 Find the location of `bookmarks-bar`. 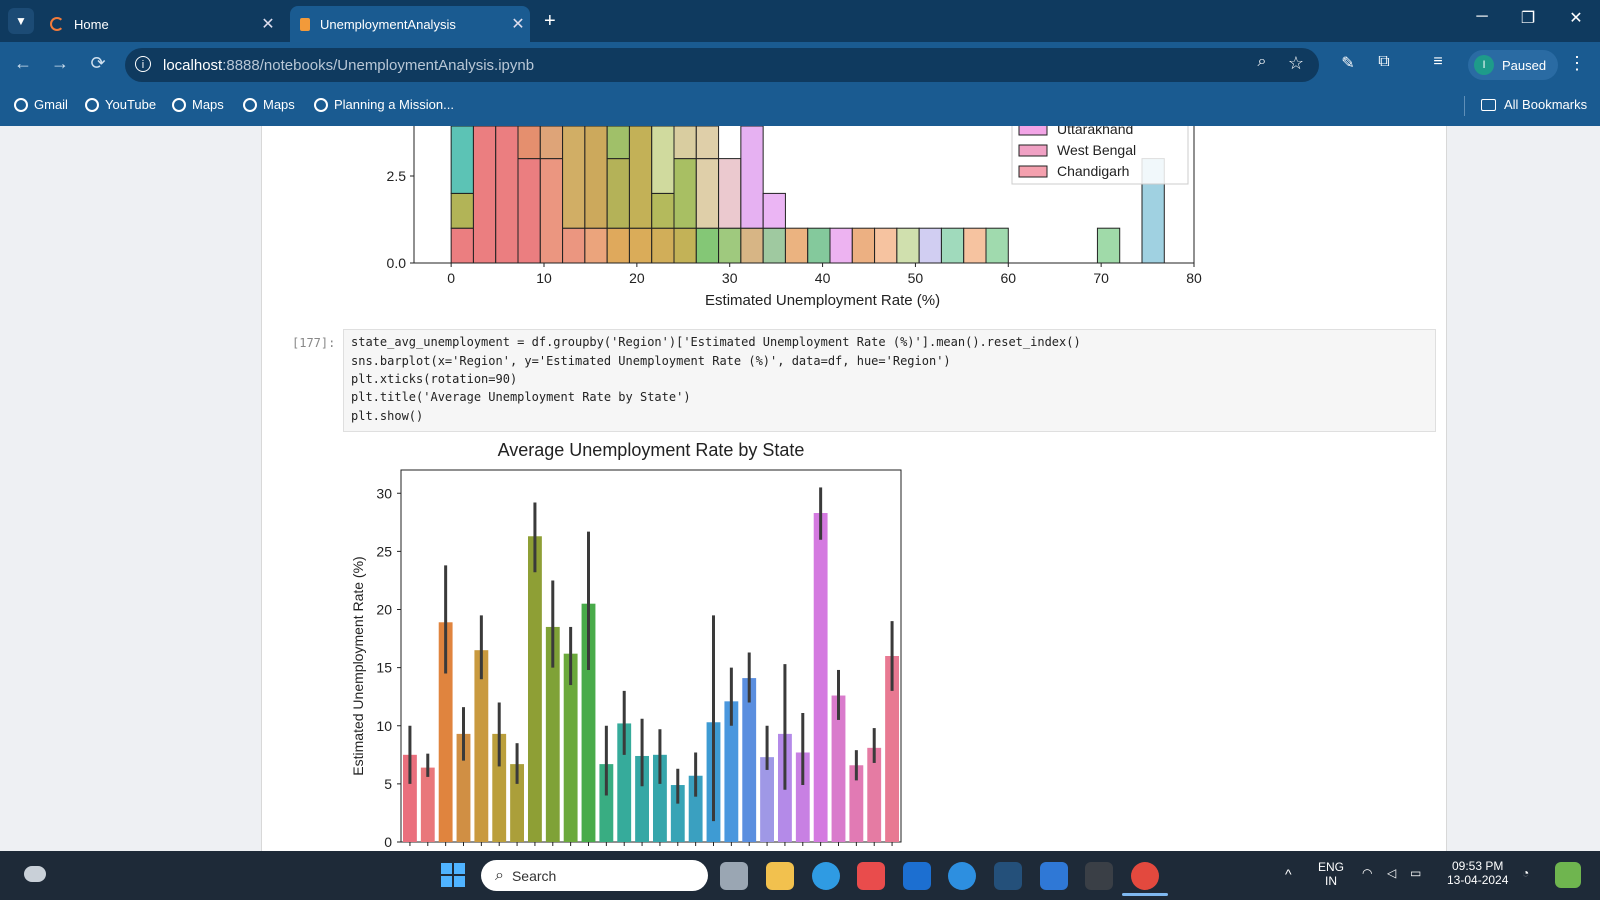

bookmarks-bar is located at coordinates (800, 107).